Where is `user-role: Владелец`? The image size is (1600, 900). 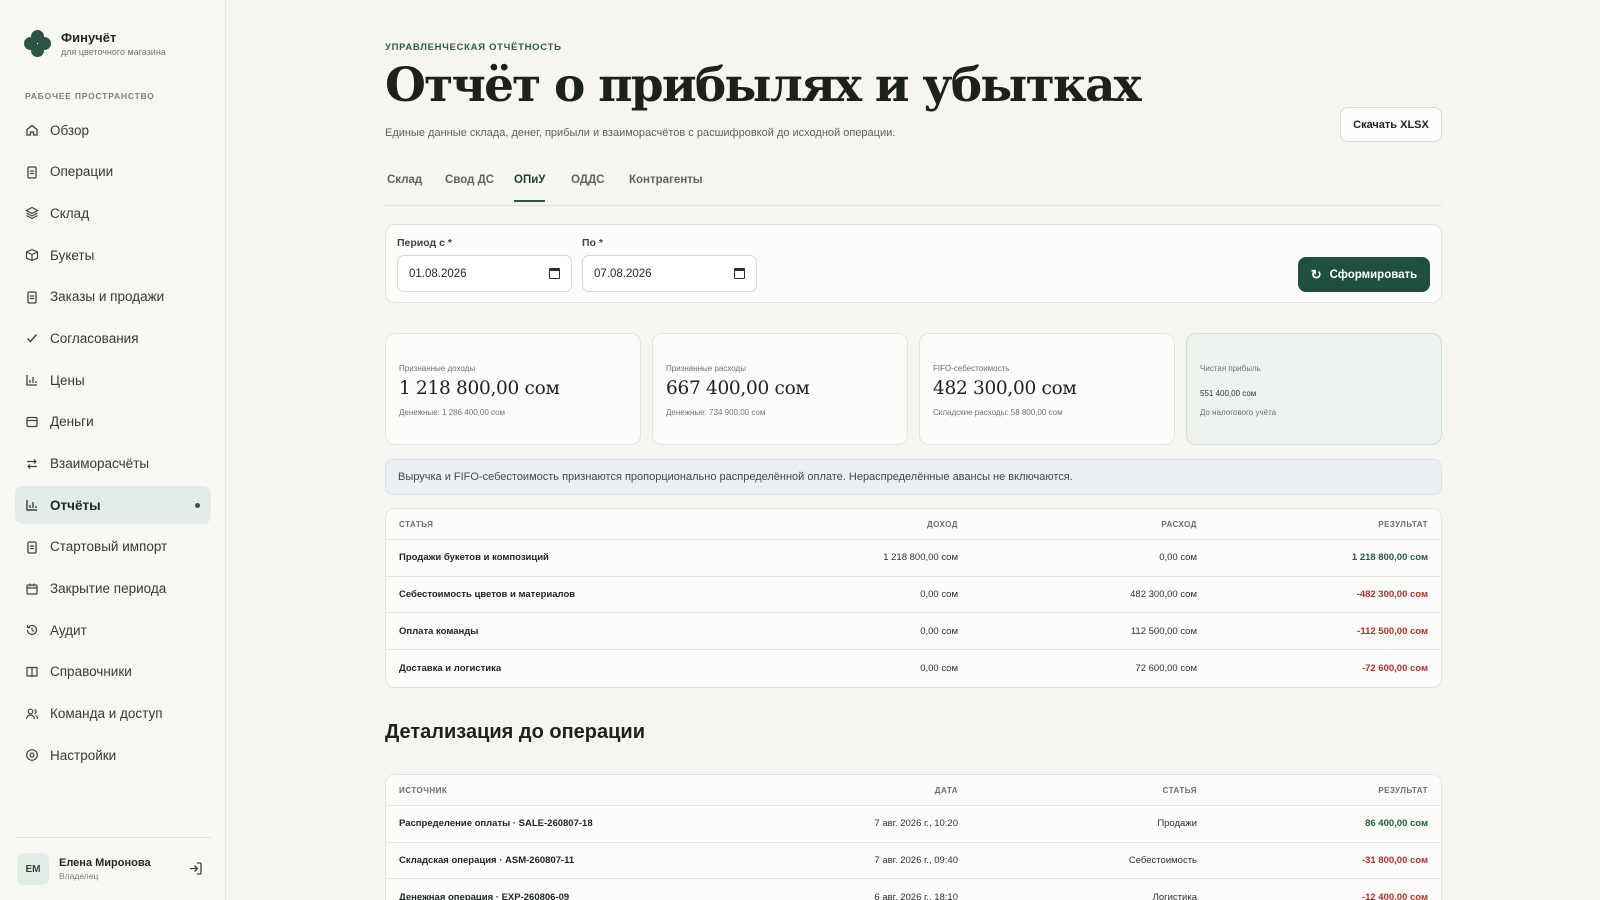
user-role: Владелец is located at coordinates (79, 876).